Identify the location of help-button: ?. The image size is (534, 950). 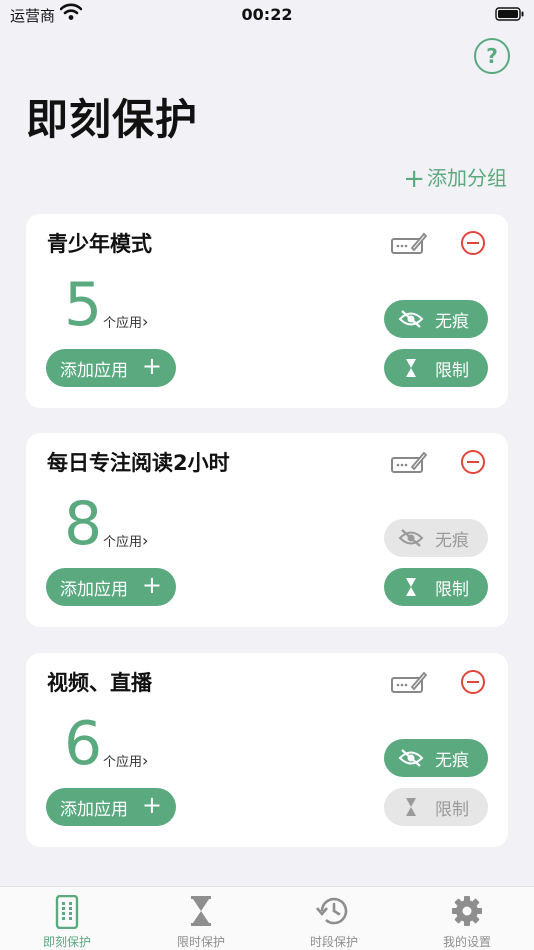
(492, 56).